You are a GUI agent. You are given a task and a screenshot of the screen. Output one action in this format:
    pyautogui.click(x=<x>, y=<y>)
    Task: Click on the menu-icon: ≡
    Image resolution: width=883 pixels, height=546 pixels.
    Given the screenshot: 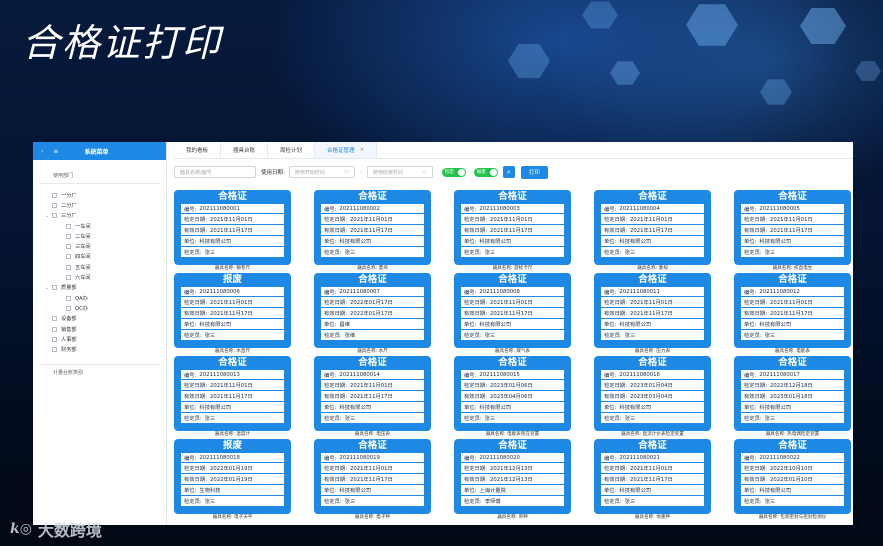 What is the action you would take?
    pyautogui.click(x=55, y=151)
    